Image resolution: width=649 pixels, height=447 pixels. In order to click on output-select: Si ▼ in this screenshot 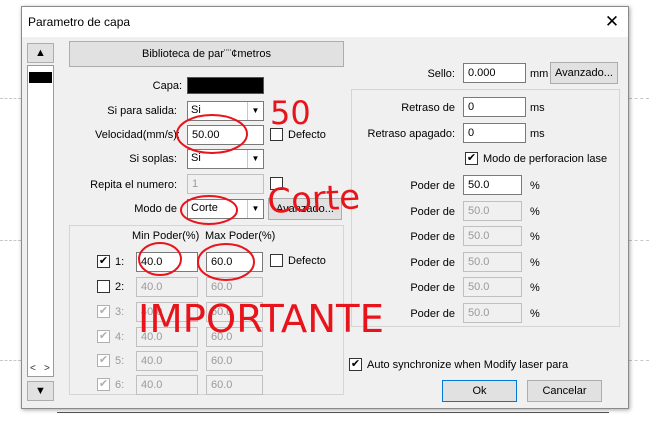, I will do `click(225, 111)`.